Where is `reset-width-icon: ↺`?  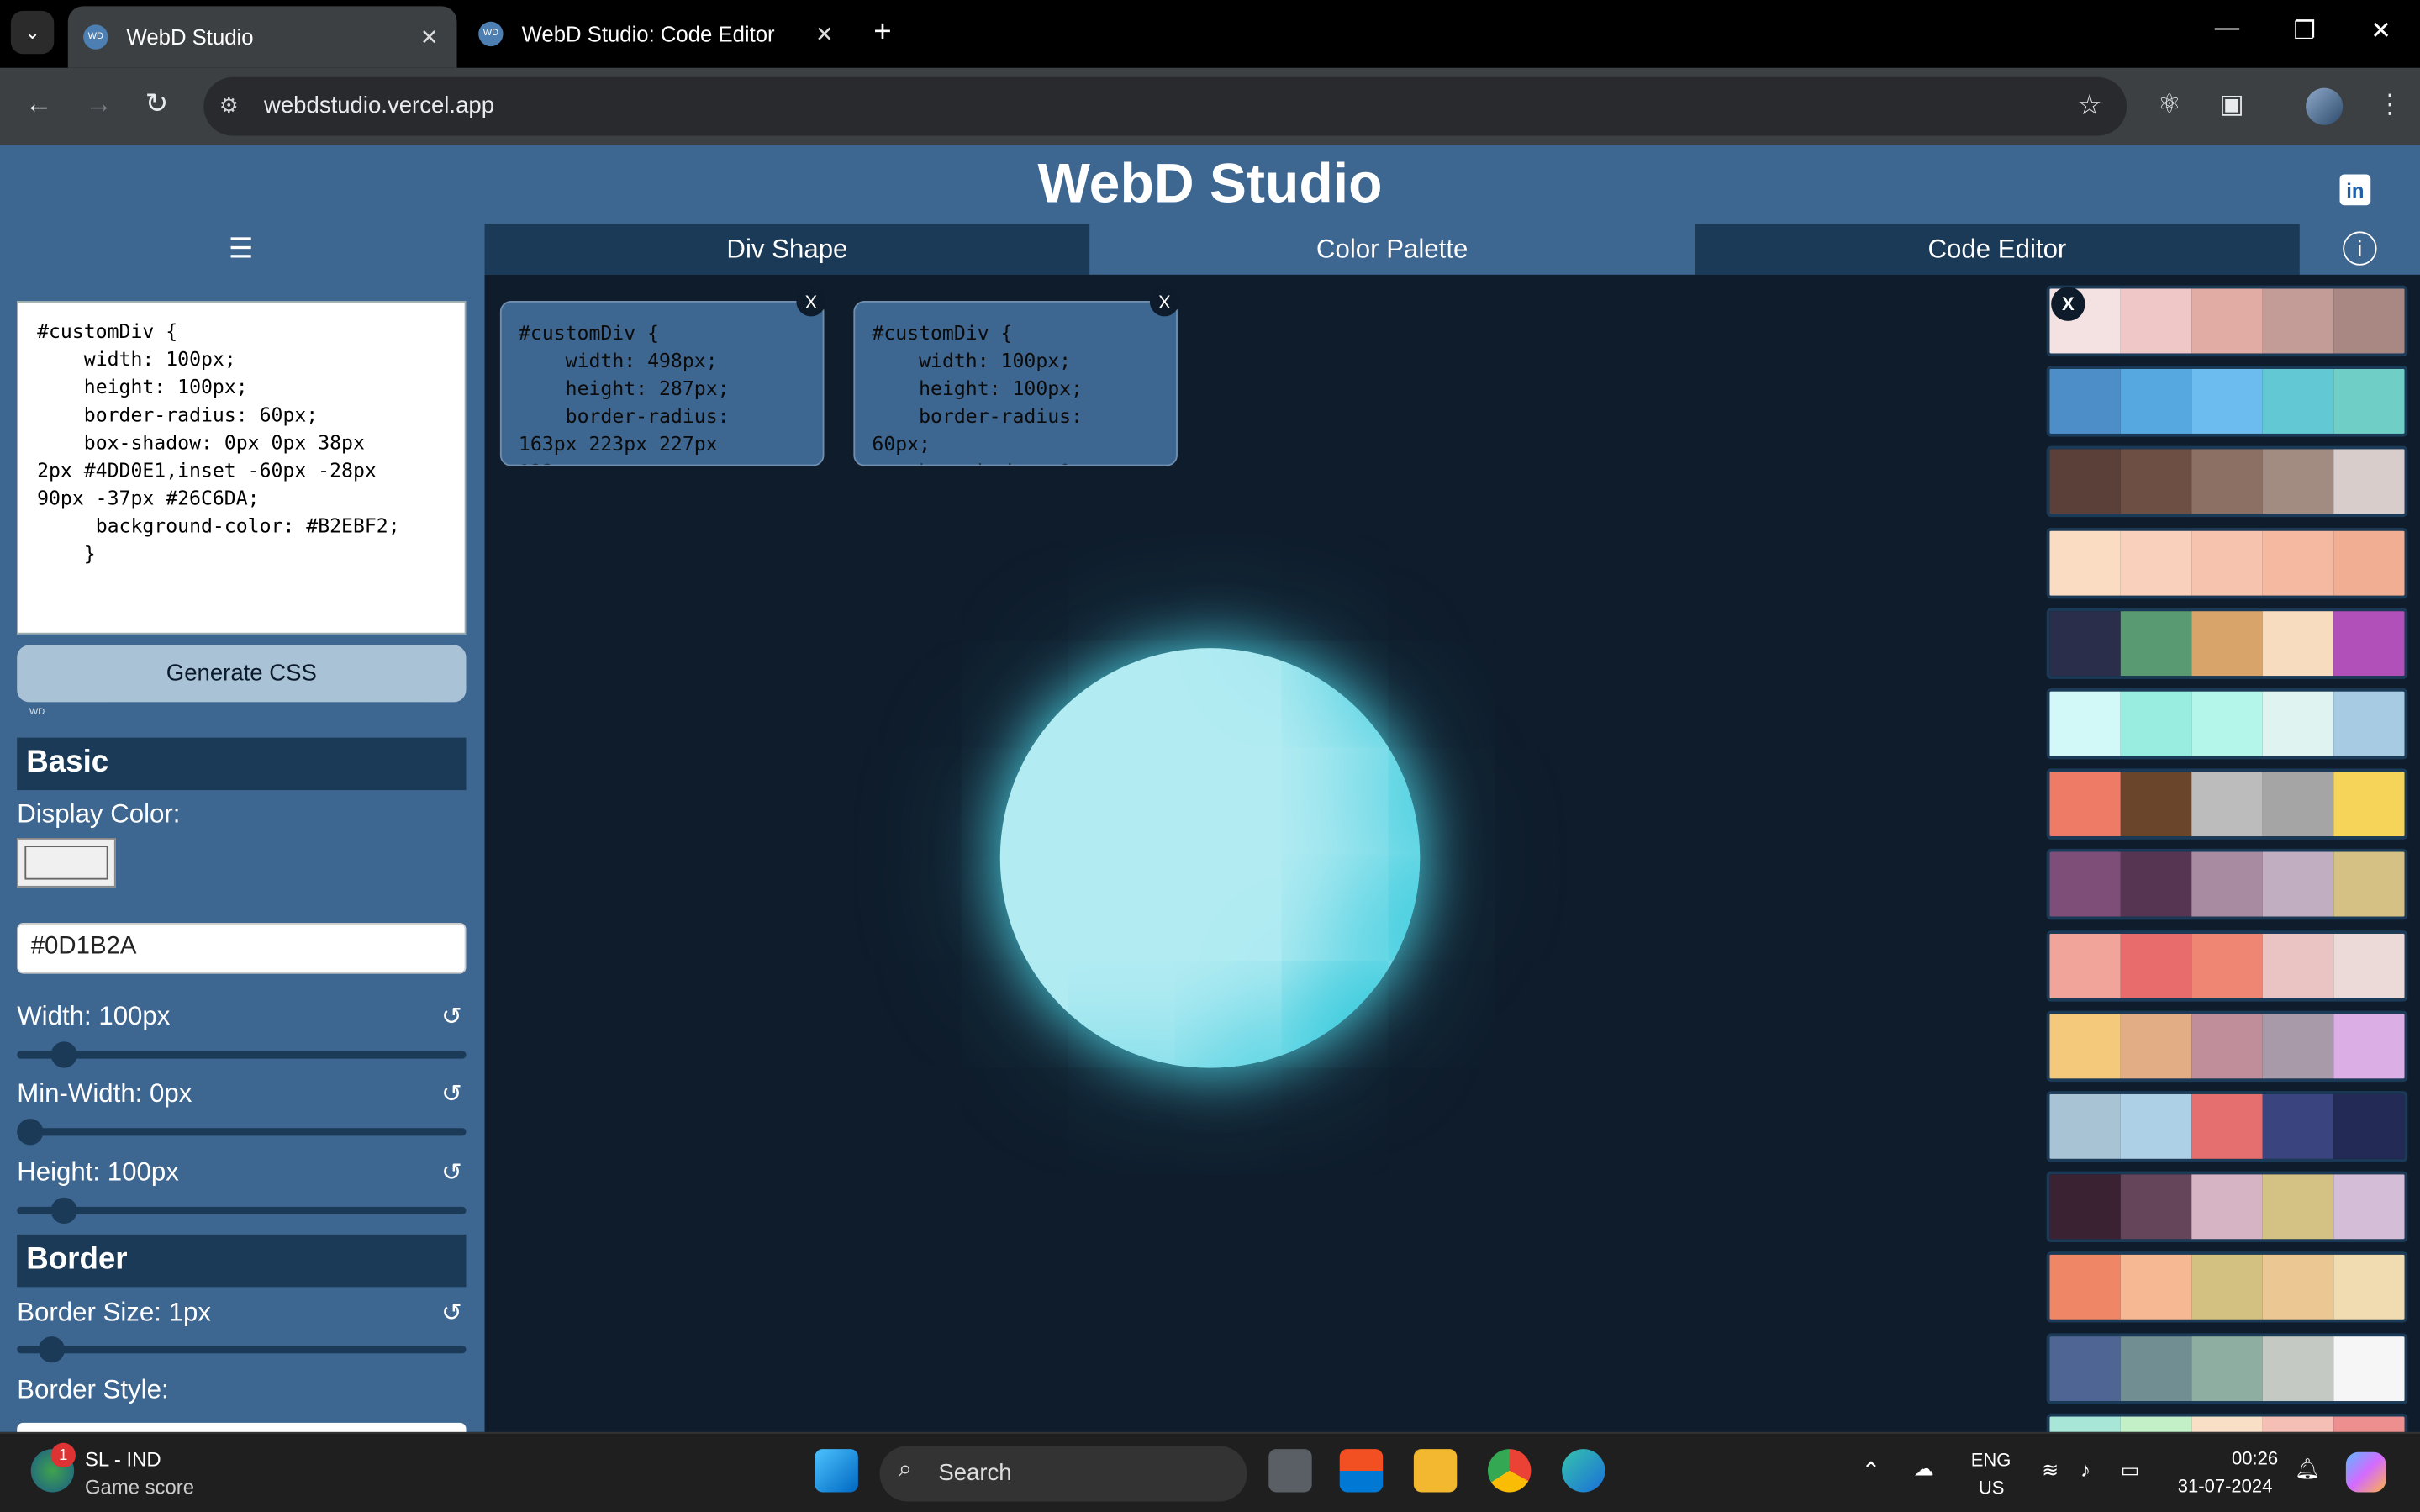
reset-width-icon: ↺ is located at coordinates (451, 1018).